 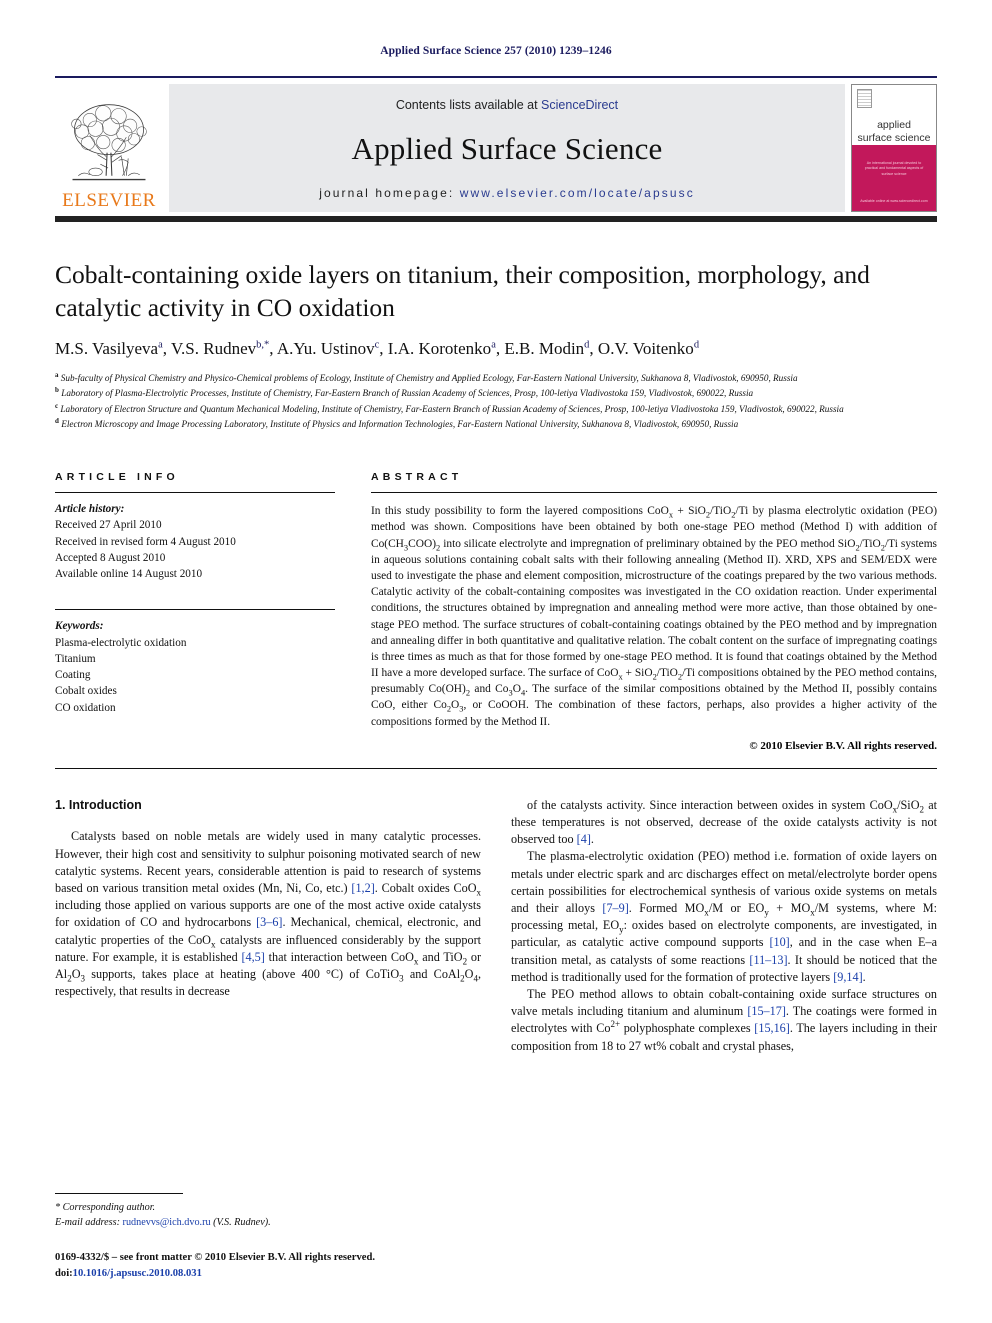 What do you see at coordinates (64, 1273) in the screenshot?
I see `doi-label: doi:` at bounding box center [64, 1273].